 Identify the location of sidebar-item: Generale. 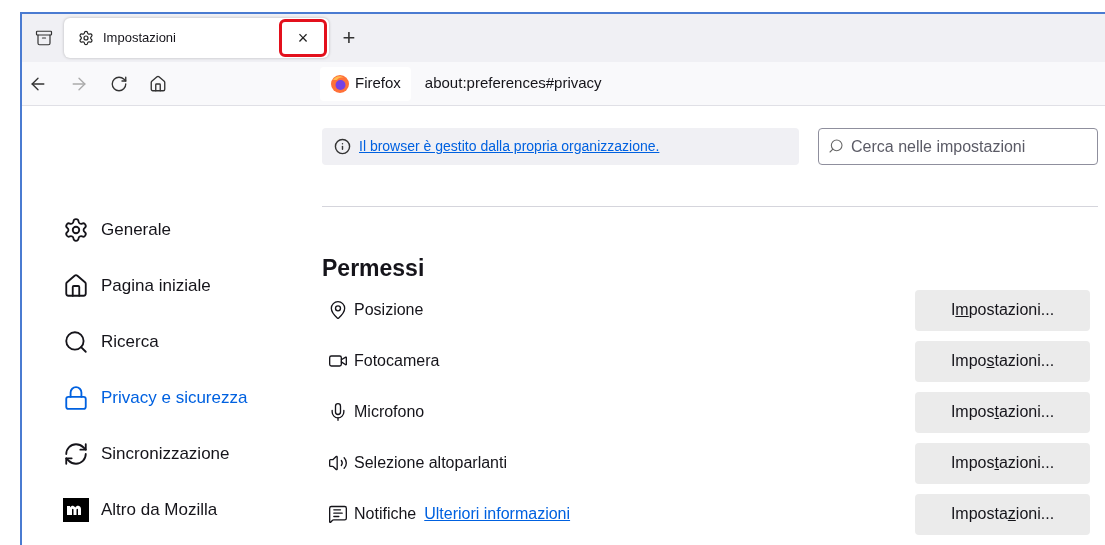
(192, 230).